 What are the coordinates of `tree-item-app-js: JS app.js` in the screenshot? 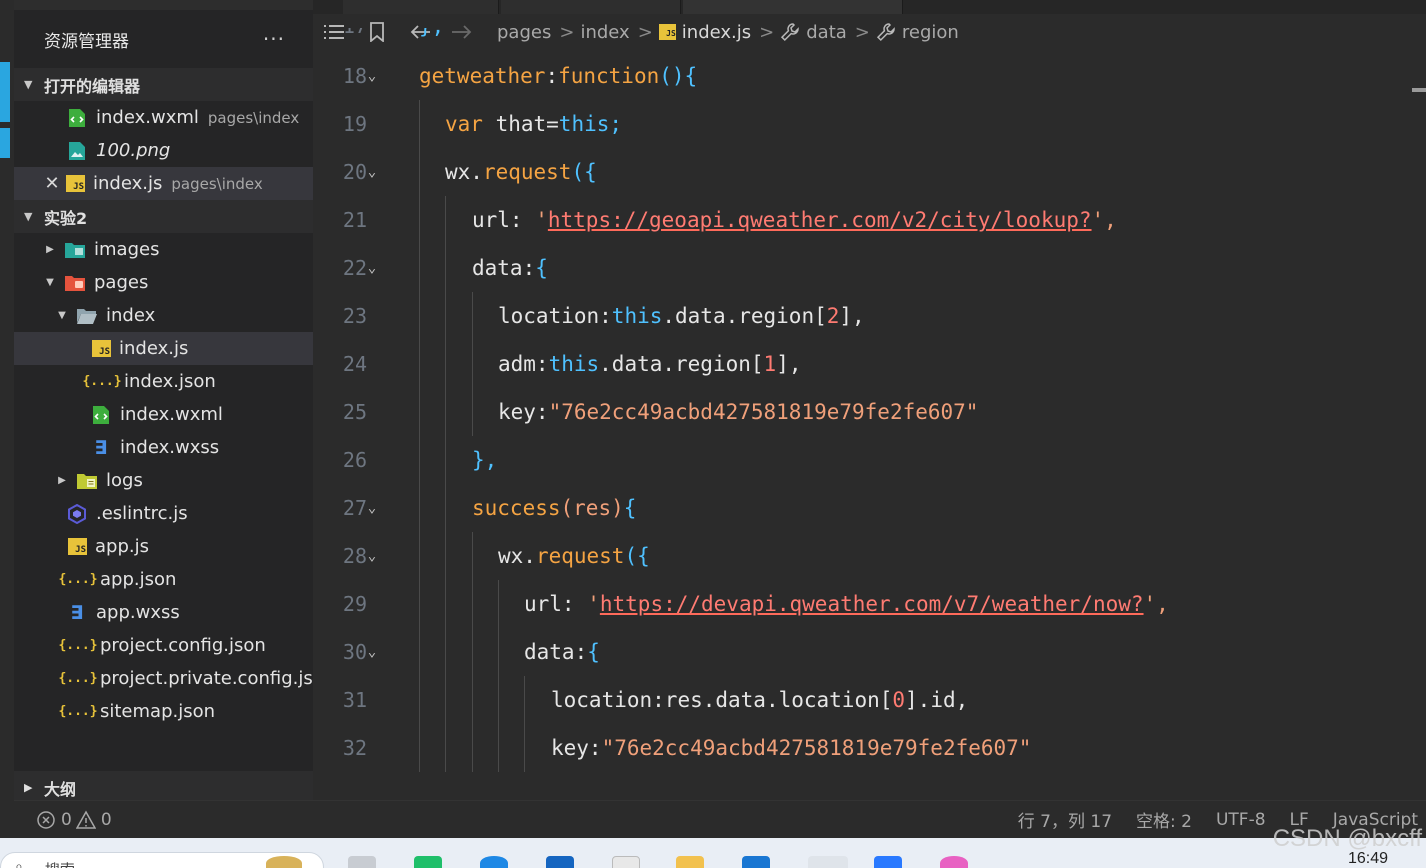 It's located at (163, 546).